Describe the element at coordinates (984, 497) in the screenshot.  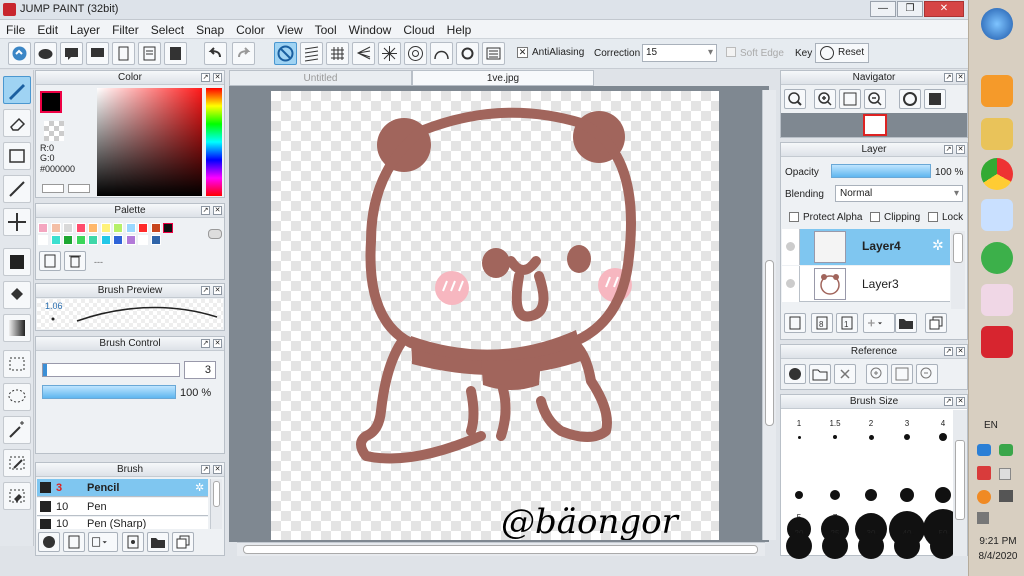
I see `tray-app-icon` at that location.